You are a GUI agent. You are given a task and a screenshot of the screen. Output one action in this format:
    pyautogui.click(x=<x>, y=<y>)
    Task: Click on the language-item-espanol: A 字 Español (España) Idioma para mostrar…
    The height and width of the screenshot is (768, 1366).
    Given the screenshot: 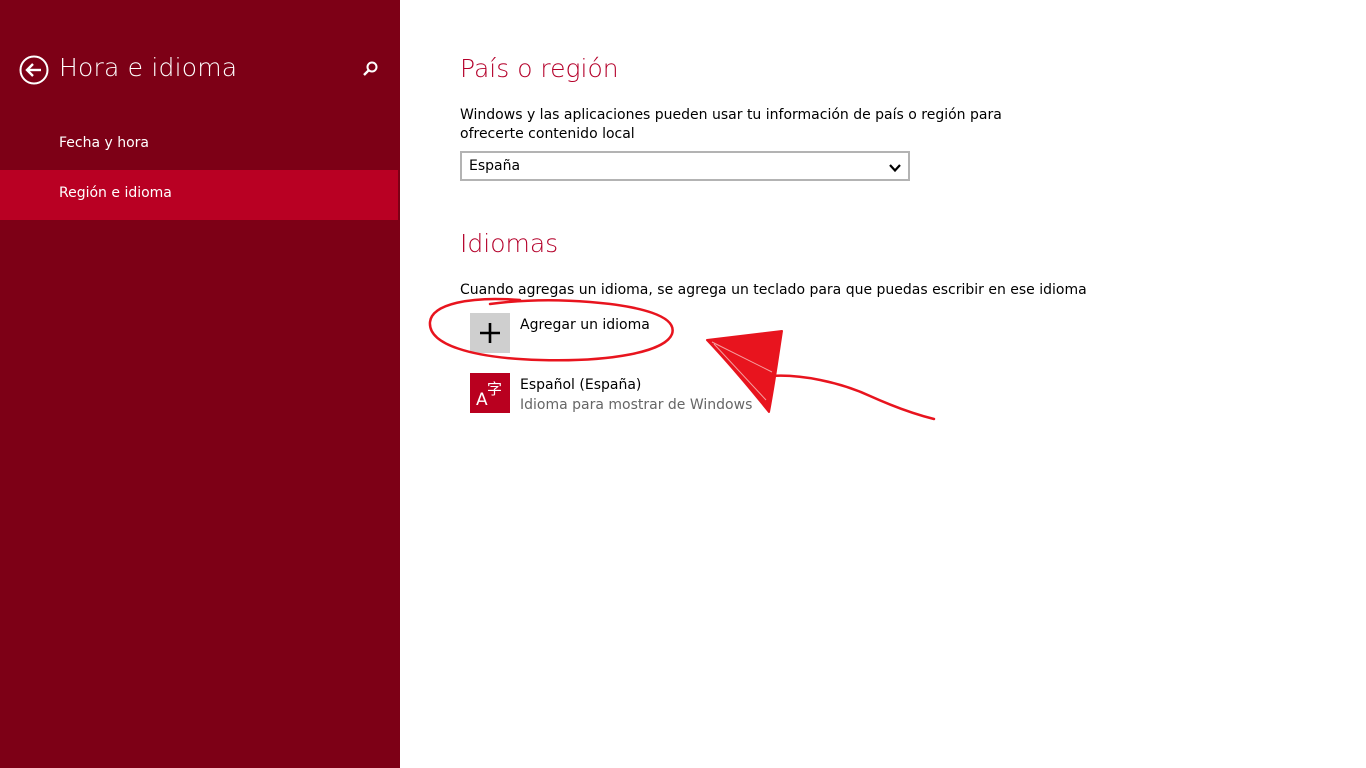 What is the action you would take?
    pyautogui.click(x=650, y=394)
    